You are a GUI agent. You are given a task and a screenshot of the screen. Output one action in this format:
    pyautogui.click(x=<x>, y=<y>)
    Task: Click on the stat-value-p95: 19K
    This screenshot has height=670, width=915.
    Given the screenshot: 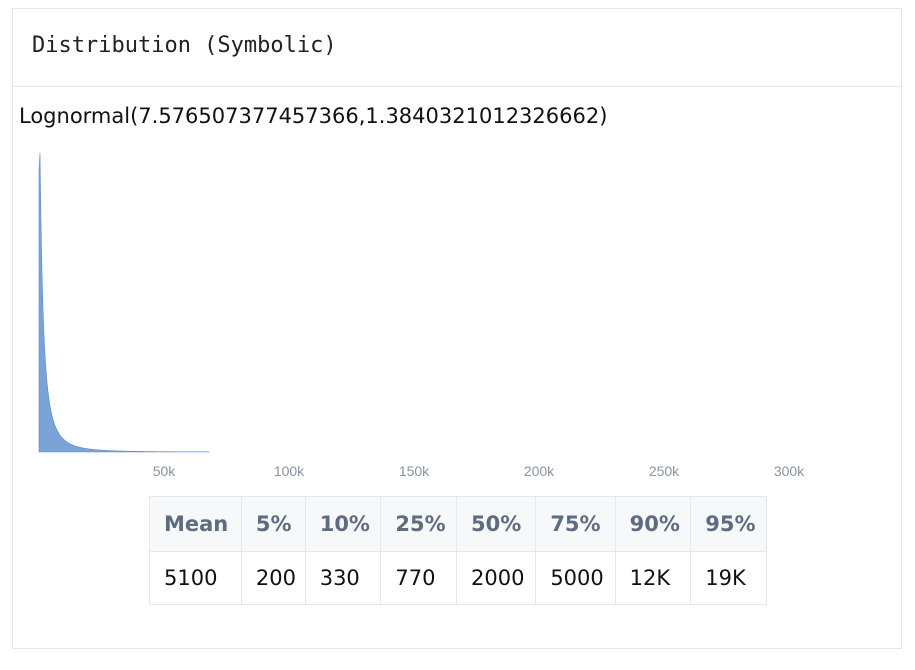 What is the action you would take?
    pyautogui.click(x=728, y=578)
    